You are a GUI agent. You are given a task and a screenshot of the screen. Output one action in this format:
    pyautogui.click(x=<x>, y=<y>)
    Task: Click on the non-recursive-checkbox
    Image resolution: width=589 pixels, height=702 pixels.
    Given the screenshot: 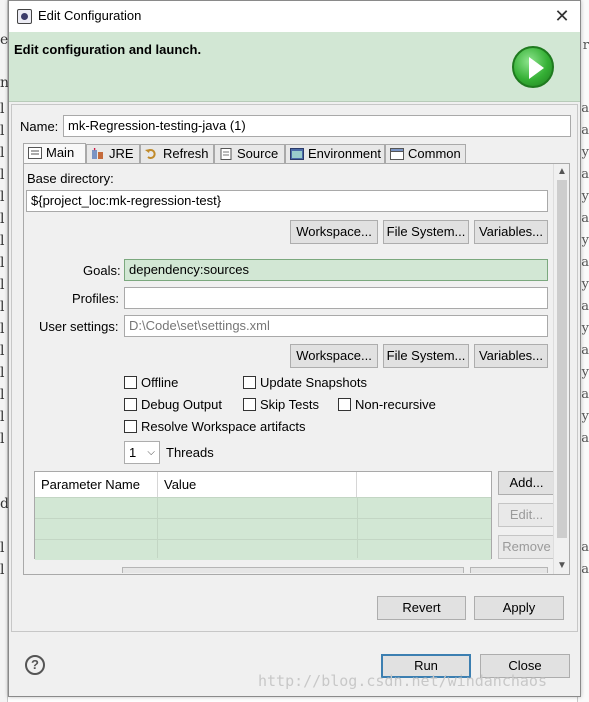 What is the action you would take?
    pyautogui.click(x=344, y=404)
    